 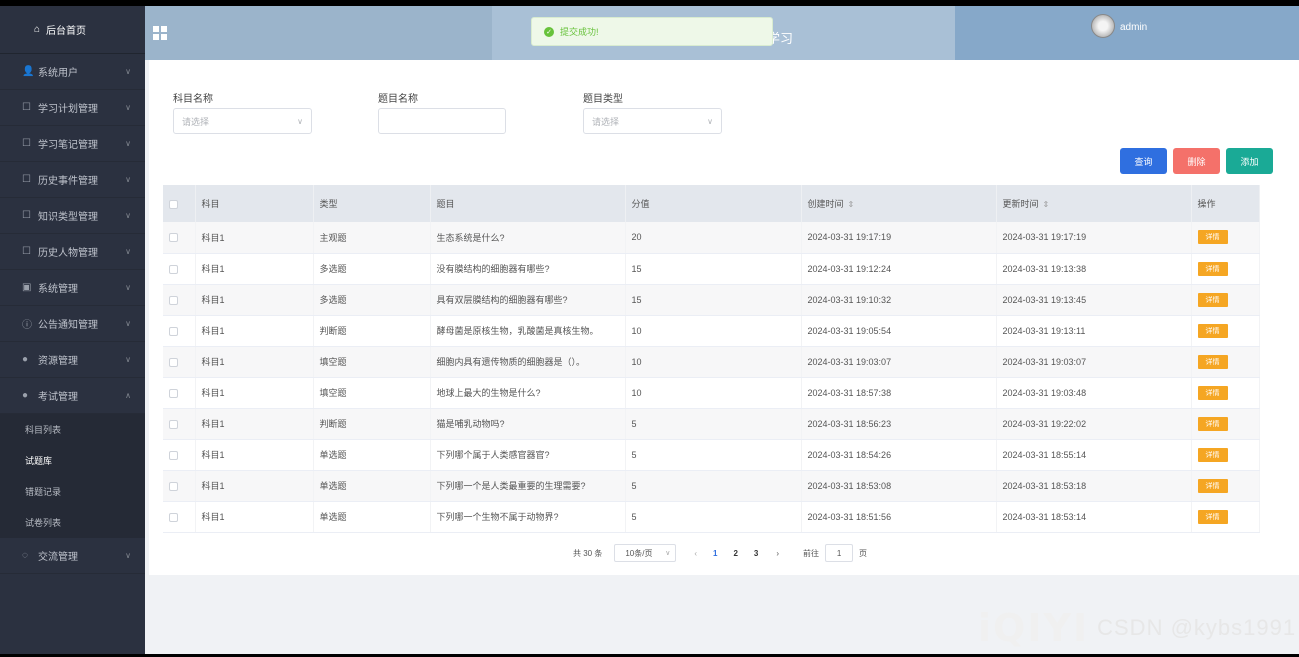 I want to click on sidebar-item: ⓘ 公告通知管理 ∨, so click(x=72, y=324).